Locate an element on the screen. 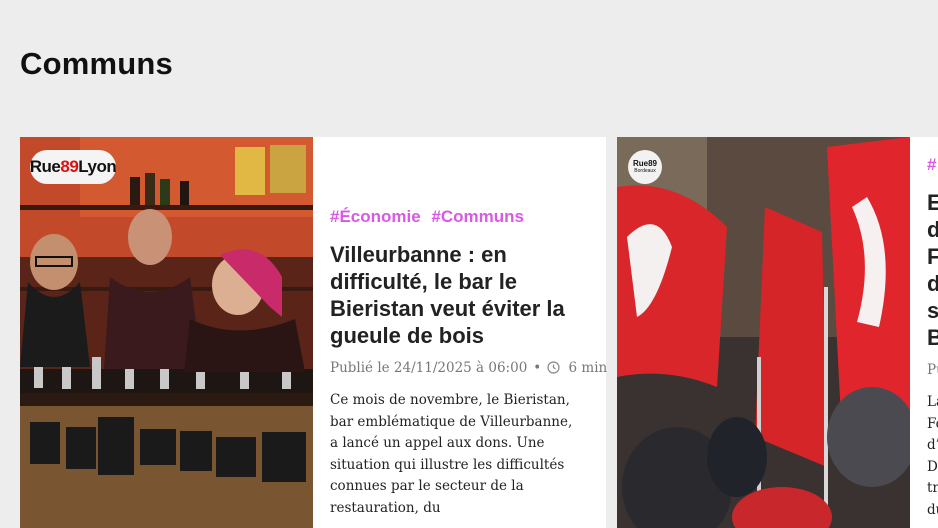 This screenshot has height=528, width=938. article-meta: Publié le 24/11/2025 à 06:00 • 6 min is located at coordinates (469, 368).